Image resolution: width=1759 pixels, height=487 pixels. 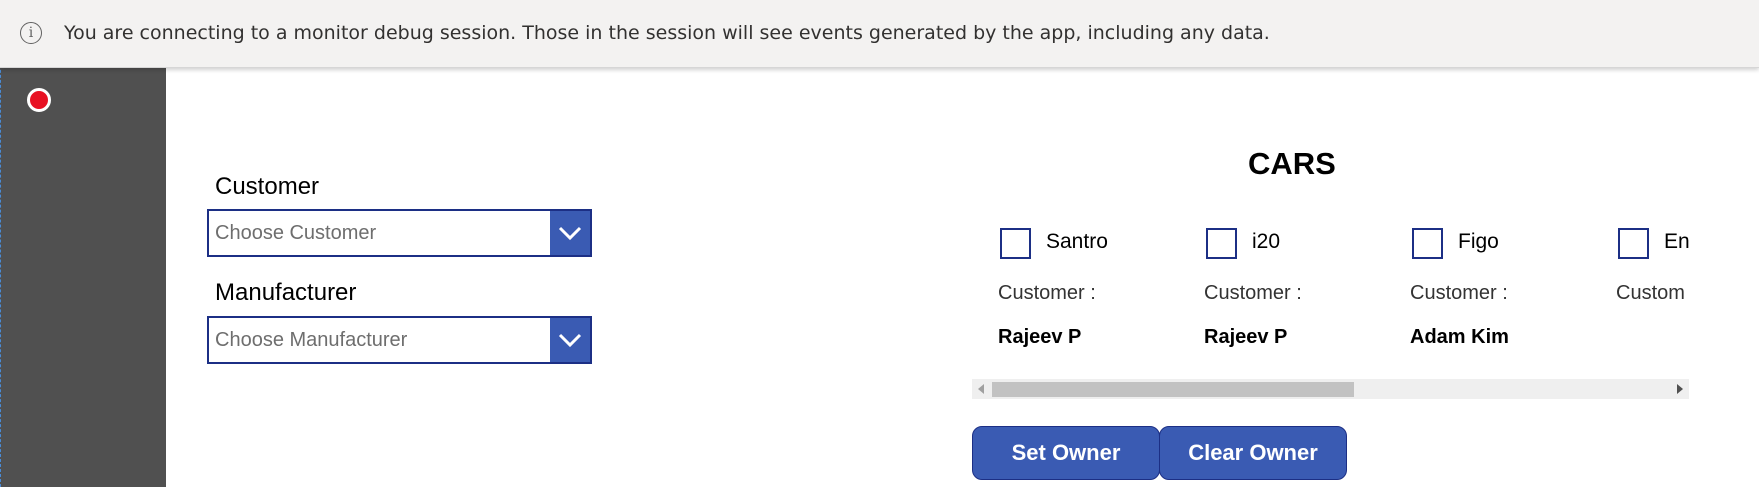 What do you see at coordinates (1077, 241) in the screenshot?
I see `car-name: Santro` at bounding box center [1077, 241].